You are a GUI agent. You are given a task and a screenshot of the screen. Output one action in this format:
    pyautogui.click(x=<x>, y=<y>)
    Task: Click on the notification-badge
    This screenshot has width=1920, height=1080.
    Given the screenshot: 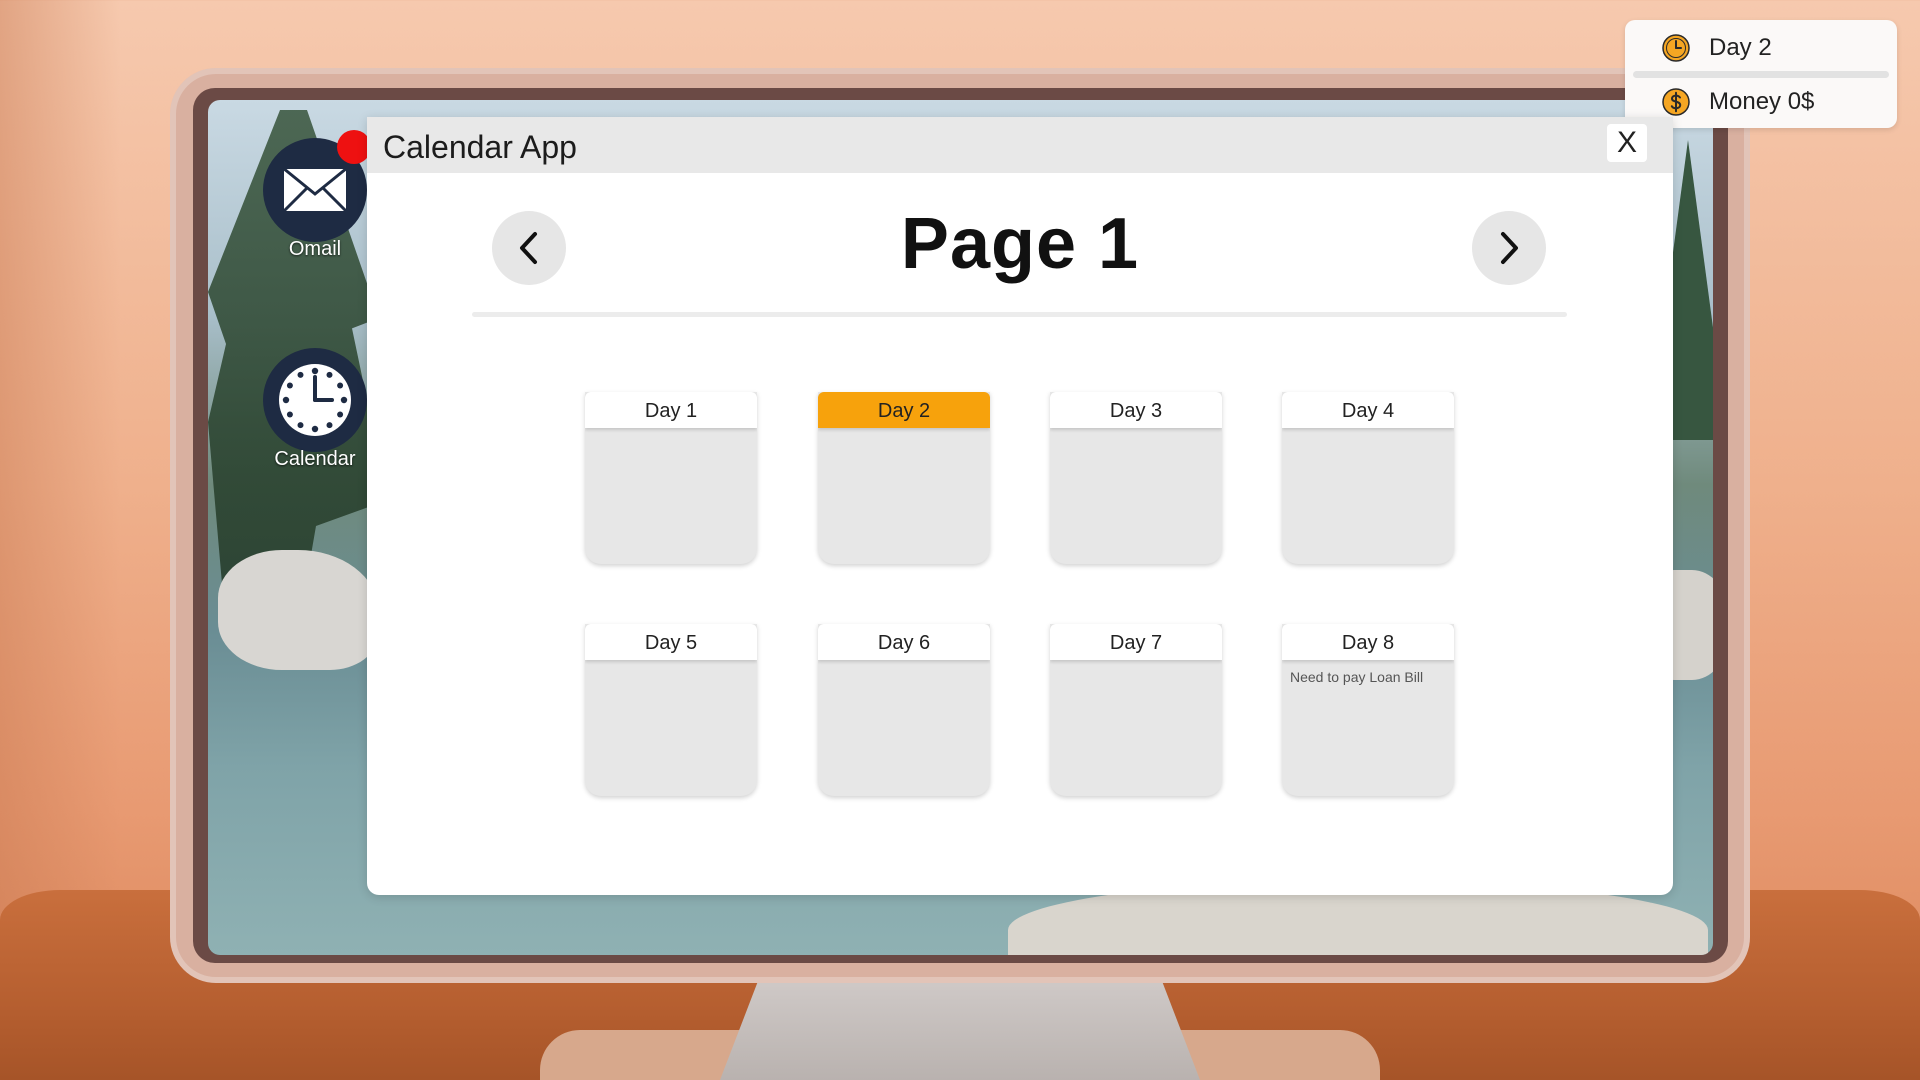 What is the action you would take?
    pyautogui.click(x=354, y=147)
    